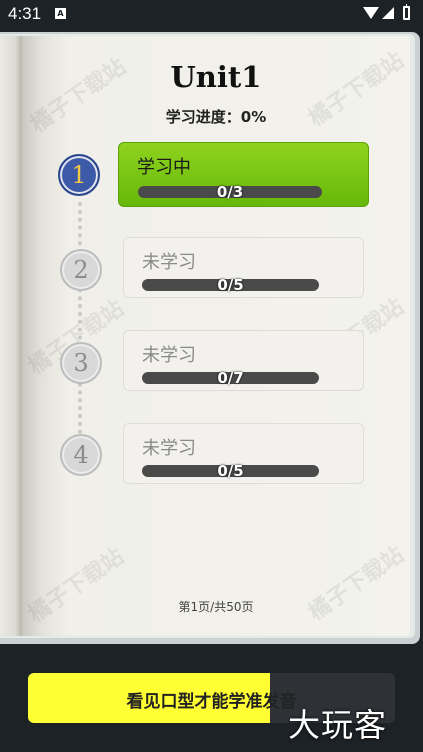  What do you see at coordinates (243, 267) in the screenshot?
I see `lesson-card-2: 未学习 0/5` at bounding box center [243, 267].